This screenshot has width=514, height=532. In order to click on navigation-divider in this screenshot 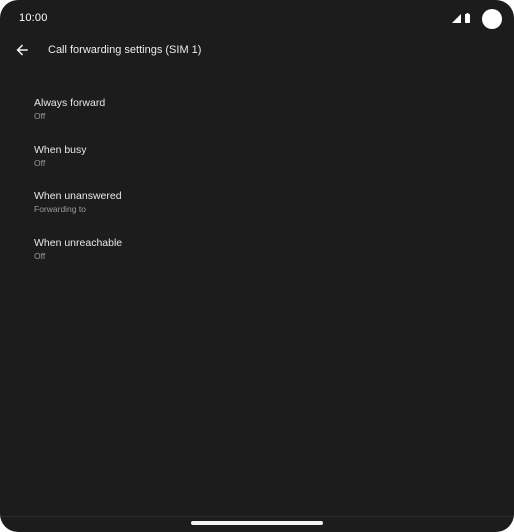, I will do `click(257, 516)`.